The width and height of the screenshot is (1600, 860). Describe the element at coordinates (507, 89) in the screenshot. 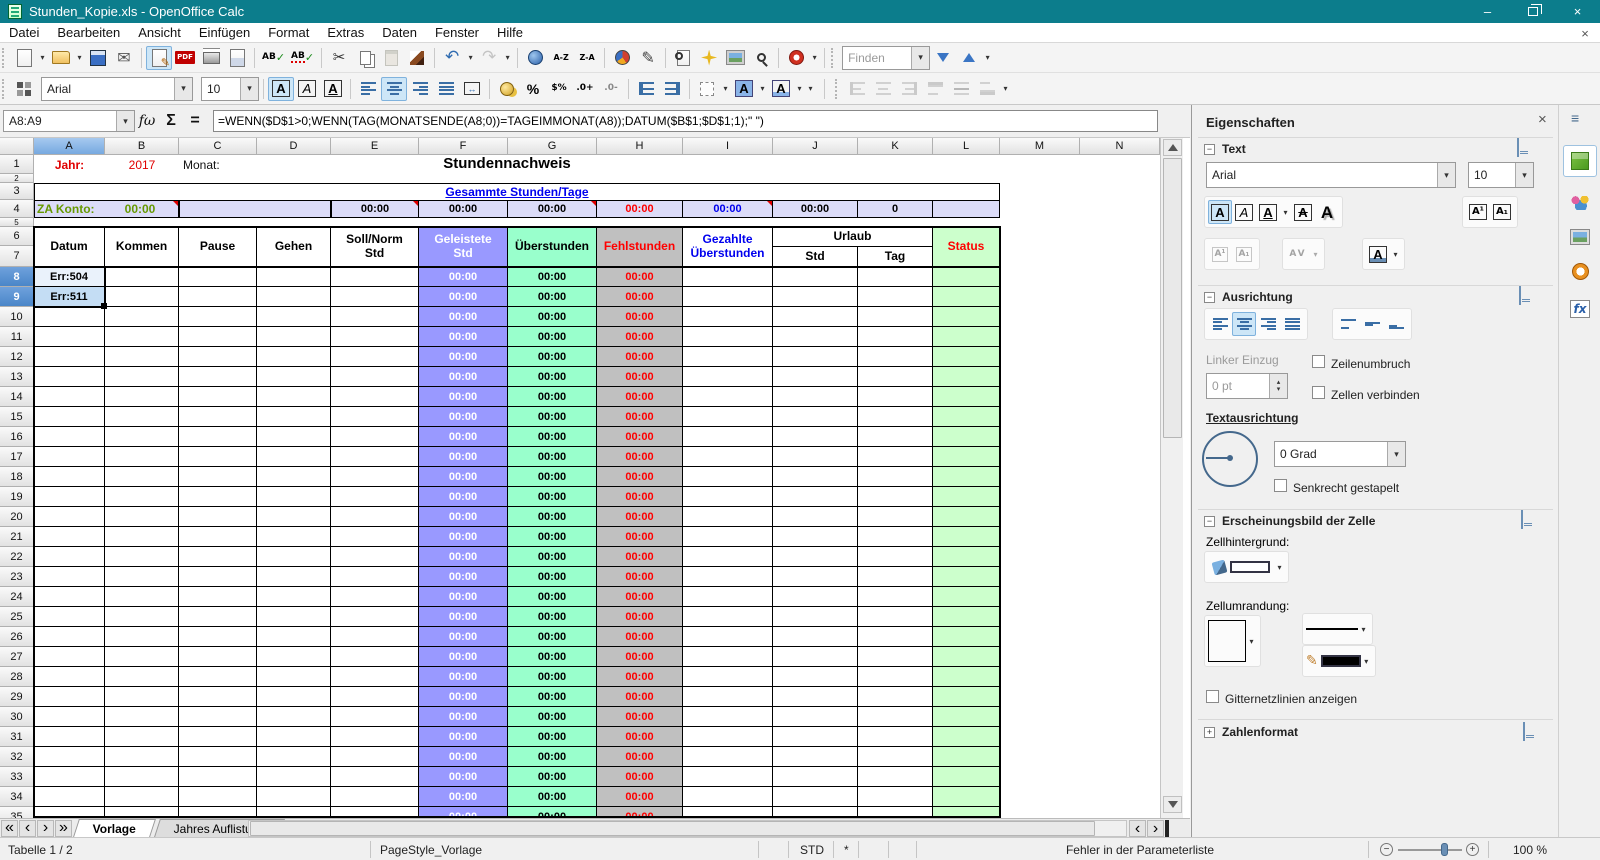

I see `currency-format-button` at that location.